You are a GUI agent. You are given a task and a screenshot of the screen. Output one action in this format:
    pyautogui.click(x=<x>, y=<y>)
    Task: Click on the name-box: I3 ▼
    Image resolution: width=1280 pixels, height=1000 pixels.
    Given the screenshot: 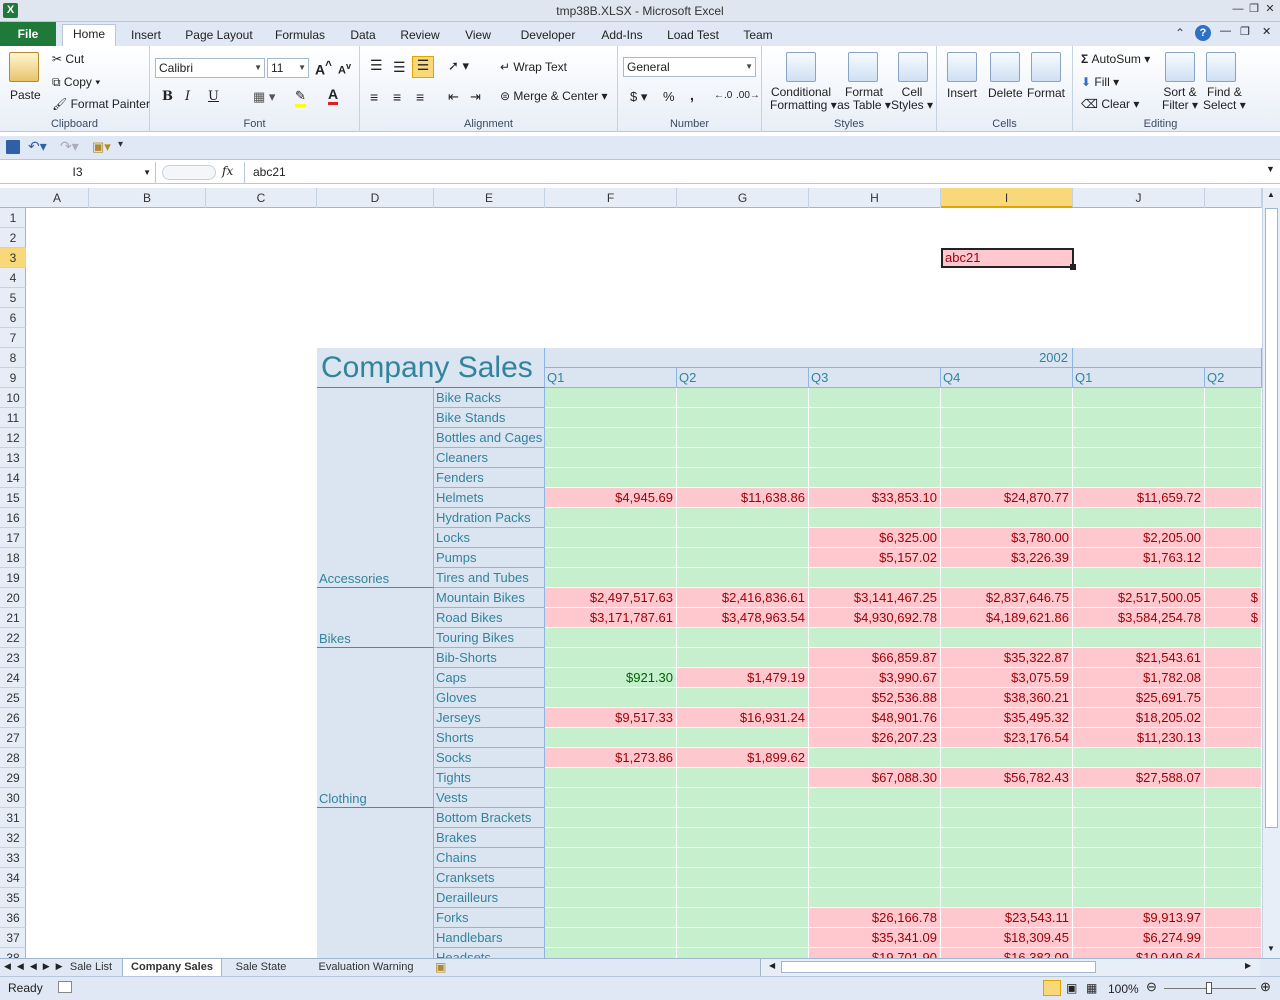 What is the action you would take?
    pyautogui.click(x=78, y=172)
    